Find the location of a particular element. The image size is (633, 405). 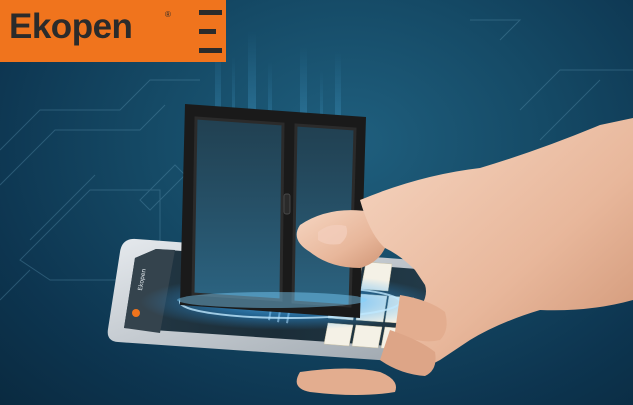

ekopen-logo: Ekopen ® is located at coordinates (113, 31).